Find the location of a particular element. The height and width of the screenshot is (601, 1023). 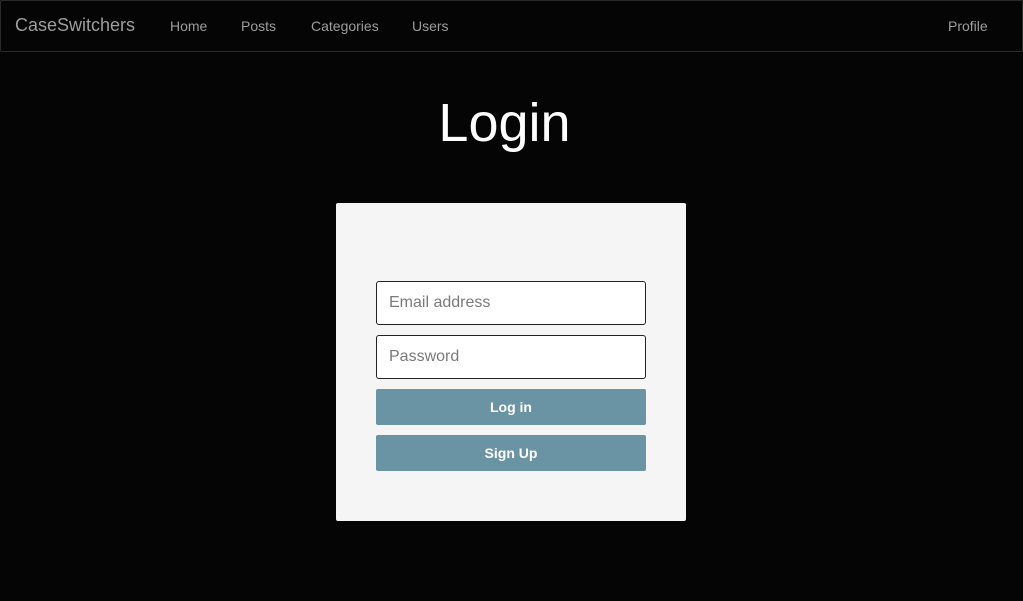

email-field is located at coordinates (511, 303).